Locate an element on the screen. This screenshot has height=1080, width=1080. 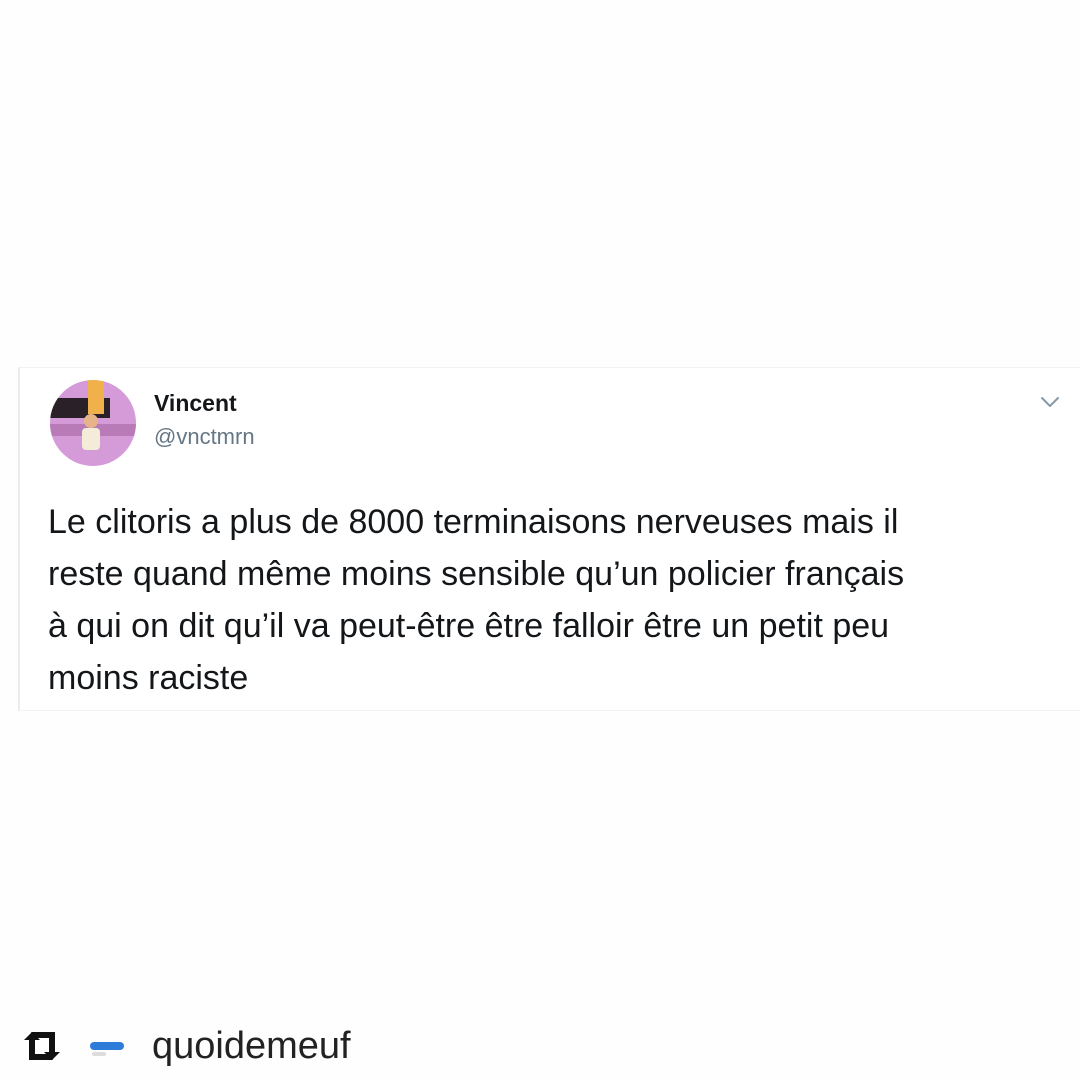
account-avatar is located at coordinates (106, 1046).